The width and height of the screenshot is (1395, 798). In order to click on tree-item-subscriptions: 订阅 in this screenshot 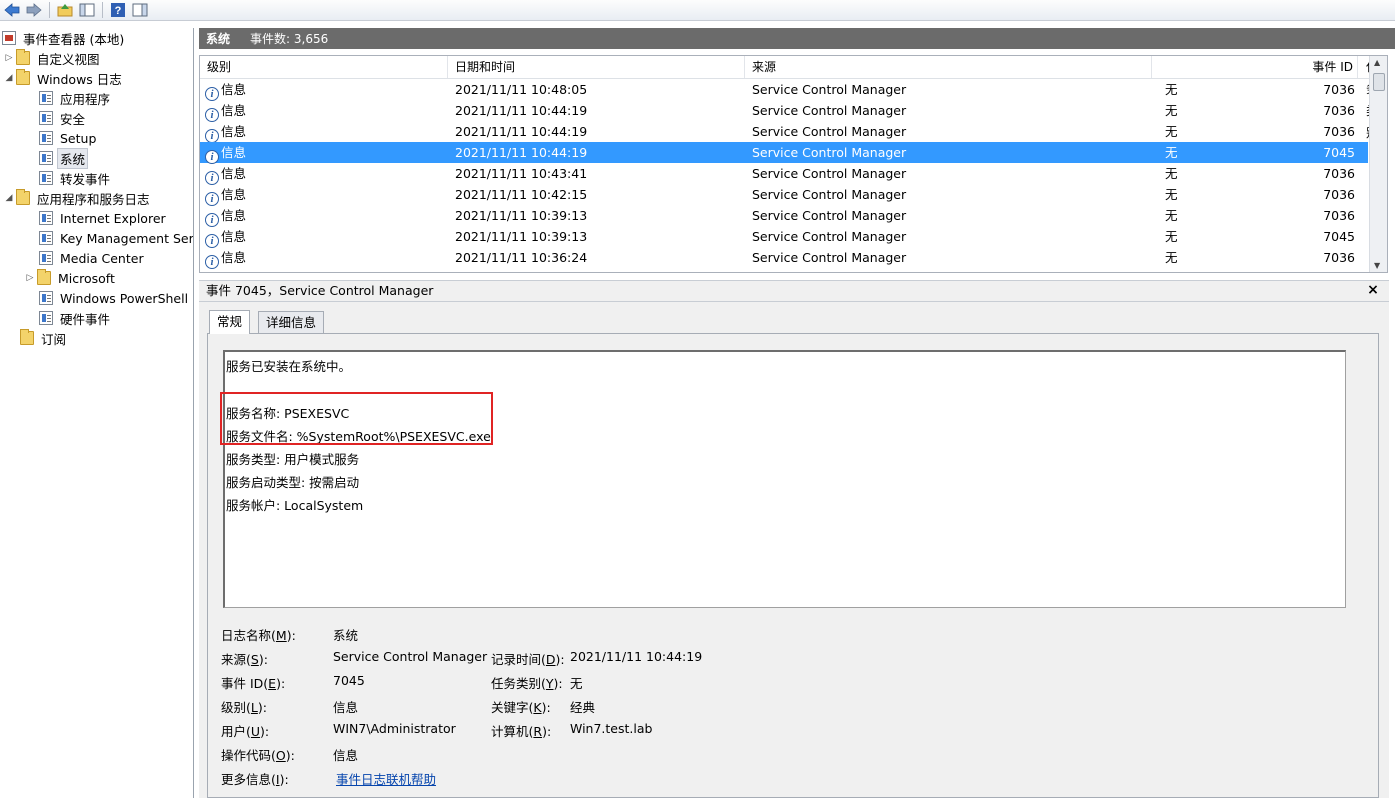, I will do `click(44, 338)`.